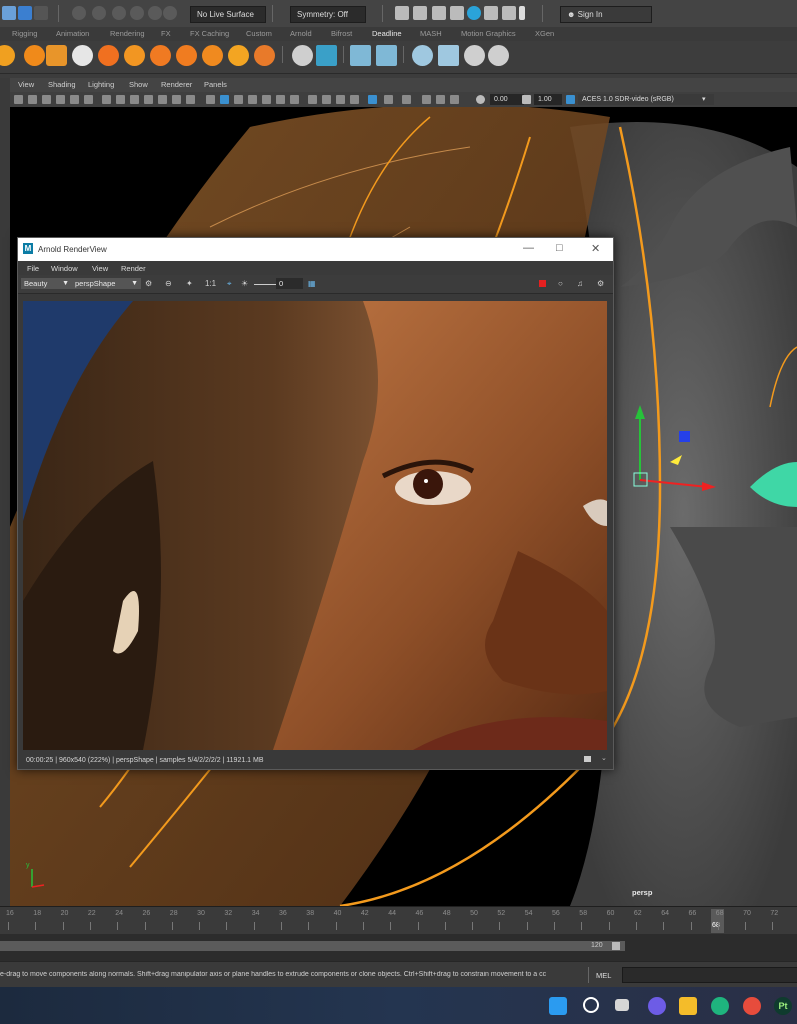 The height and width of the screenshot is (1024, 797). I want to click on light-editor-icon, so click(509, 13).